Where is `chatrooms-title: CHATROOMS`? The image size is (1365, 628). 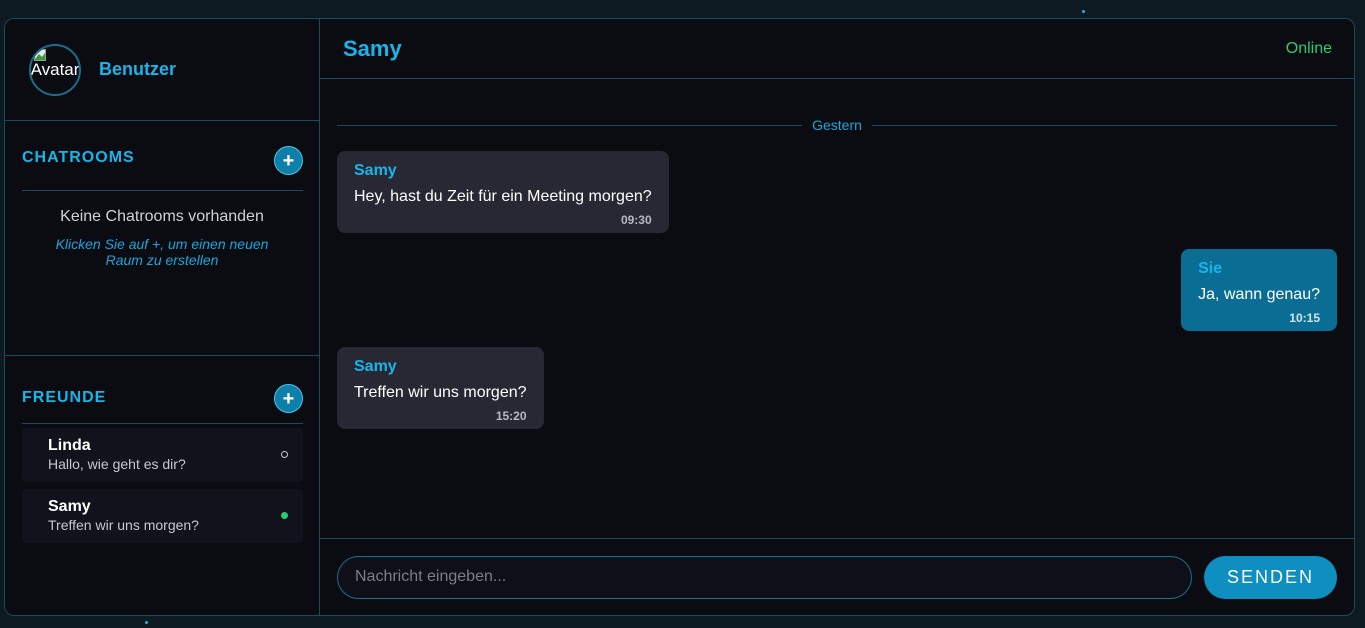
chatrooms-title: CHATROOMS is located at coordinates (78, 157).